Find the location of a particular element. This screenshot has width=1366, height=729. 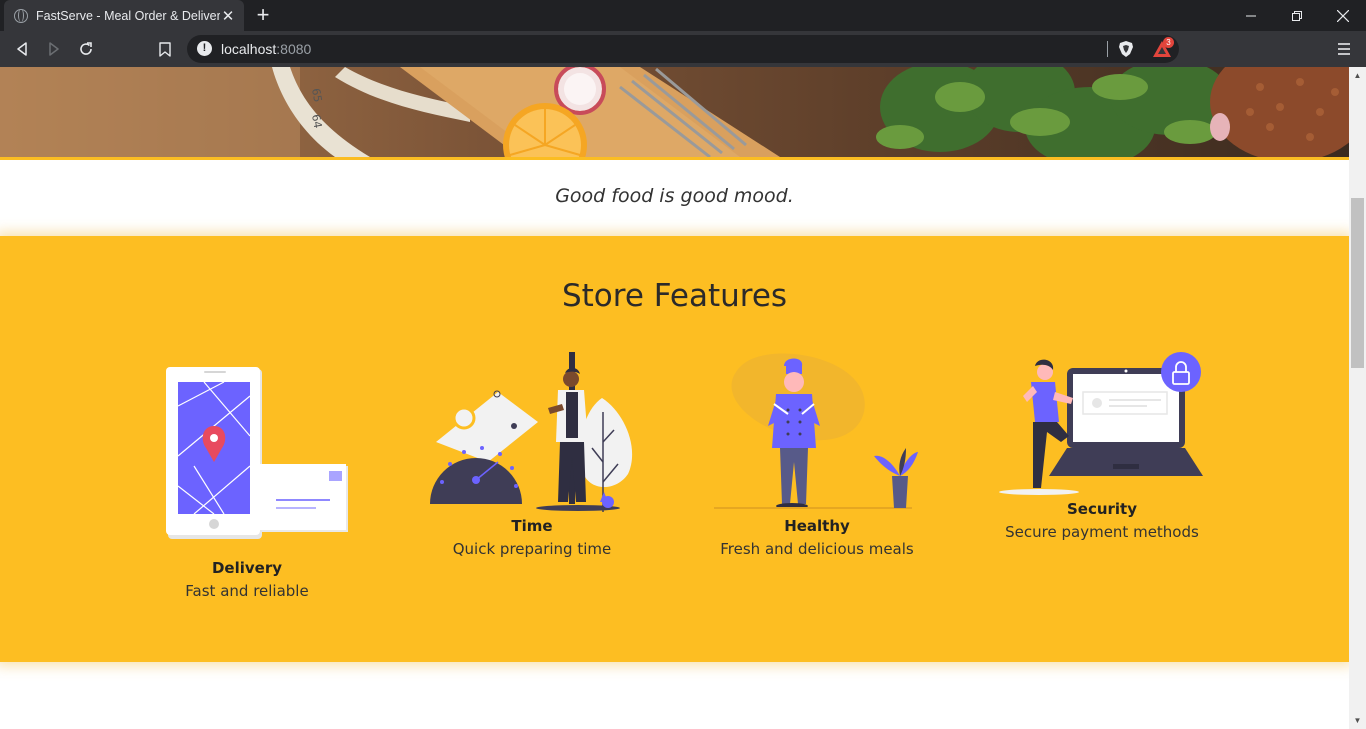

forward-arrow-icon is located at coordinates (54, 49).